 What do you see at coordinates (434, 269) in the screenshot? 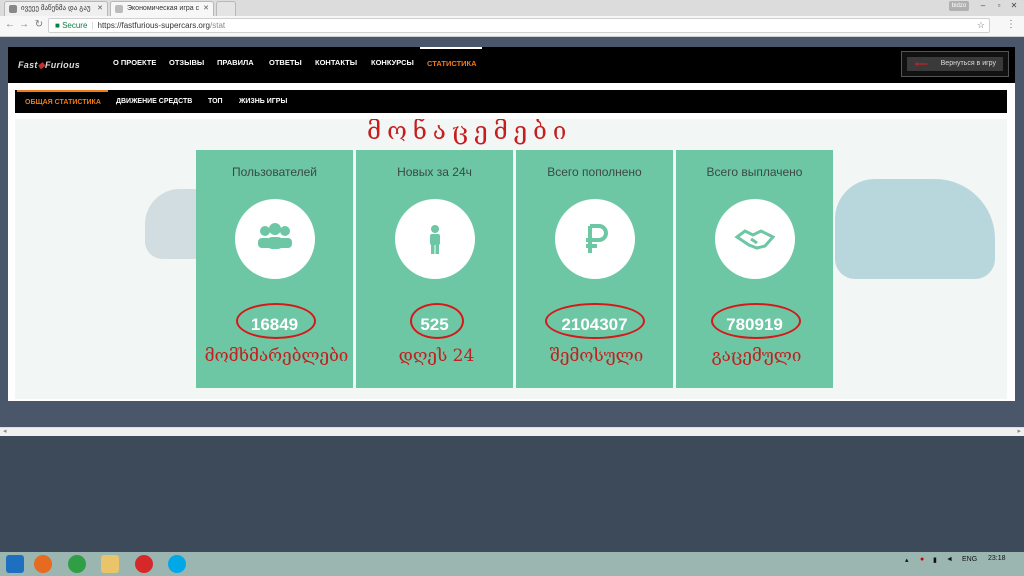
I see `stat-card-new-24h: Новых за 24ч 525 დღეს 24` at bounding box center [434, 269].